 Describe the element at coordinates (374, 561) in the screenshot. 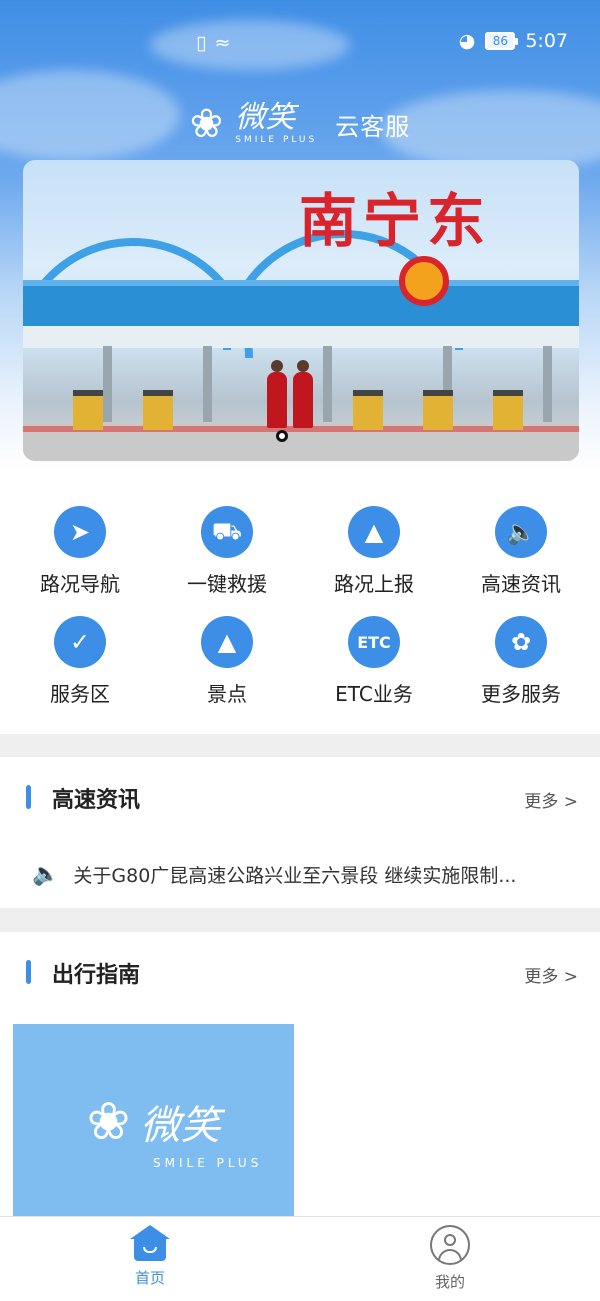

I see `service-report: ▲ 路况上报` at that location.